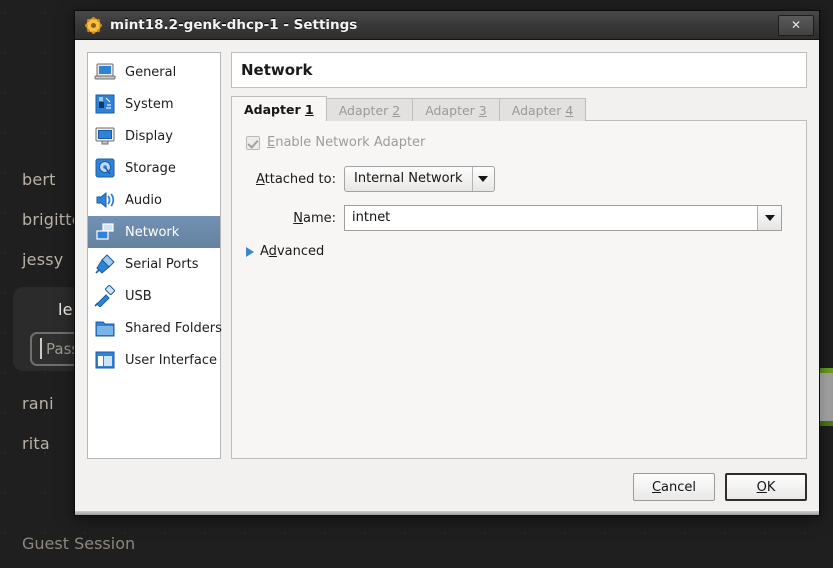 The image size is (833, 568). Describe the element at coordinates (447, 513) in the screenshot. I see `window-bottom-edge` at that location.